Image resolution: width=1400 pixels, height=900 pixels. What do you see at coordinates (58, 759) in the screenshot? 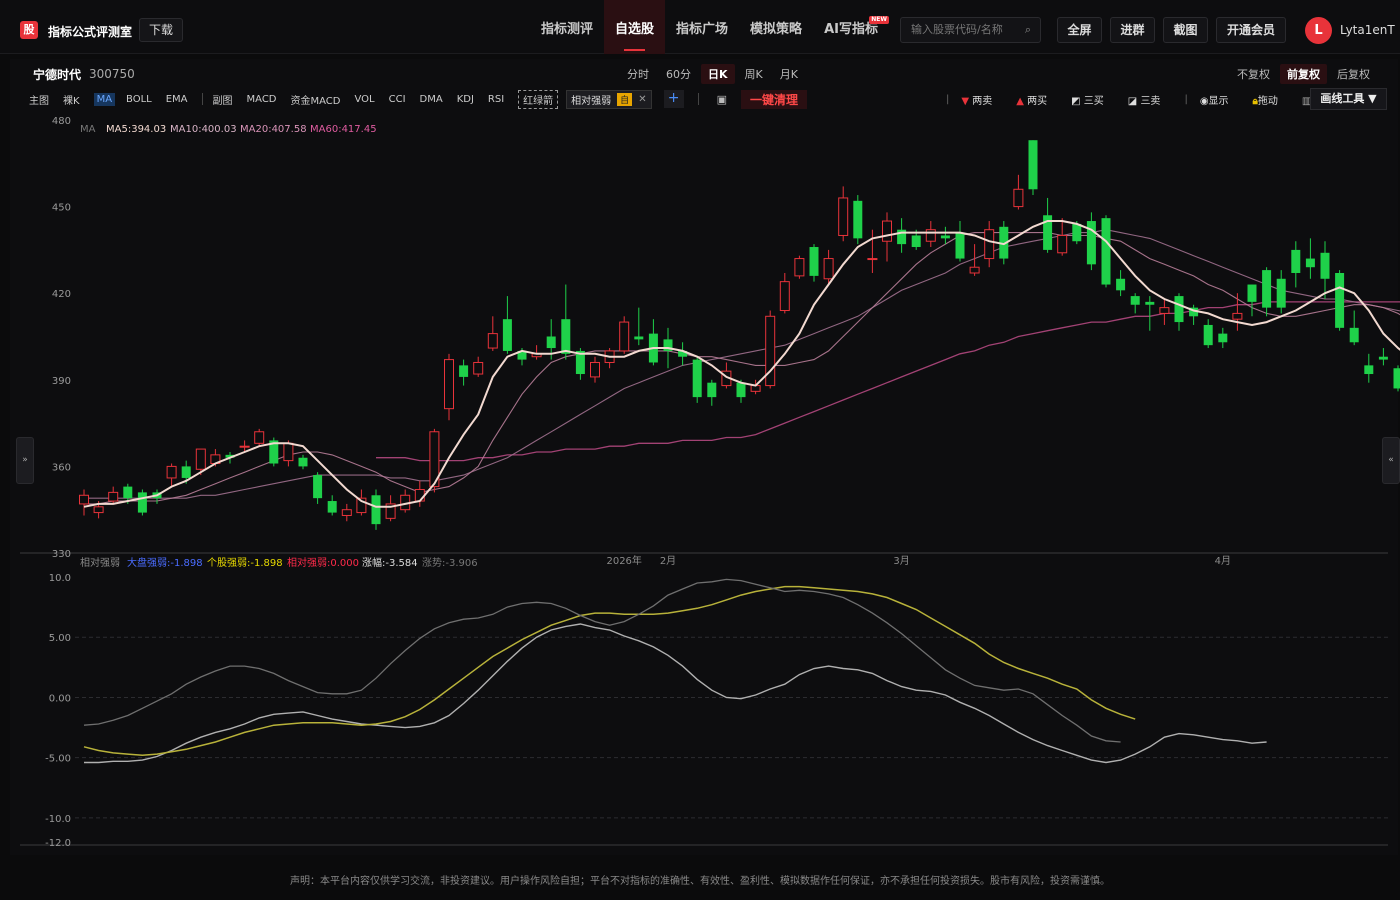
I see `sub-y-tick-label: -5.00` at bounding box center [58, 759].